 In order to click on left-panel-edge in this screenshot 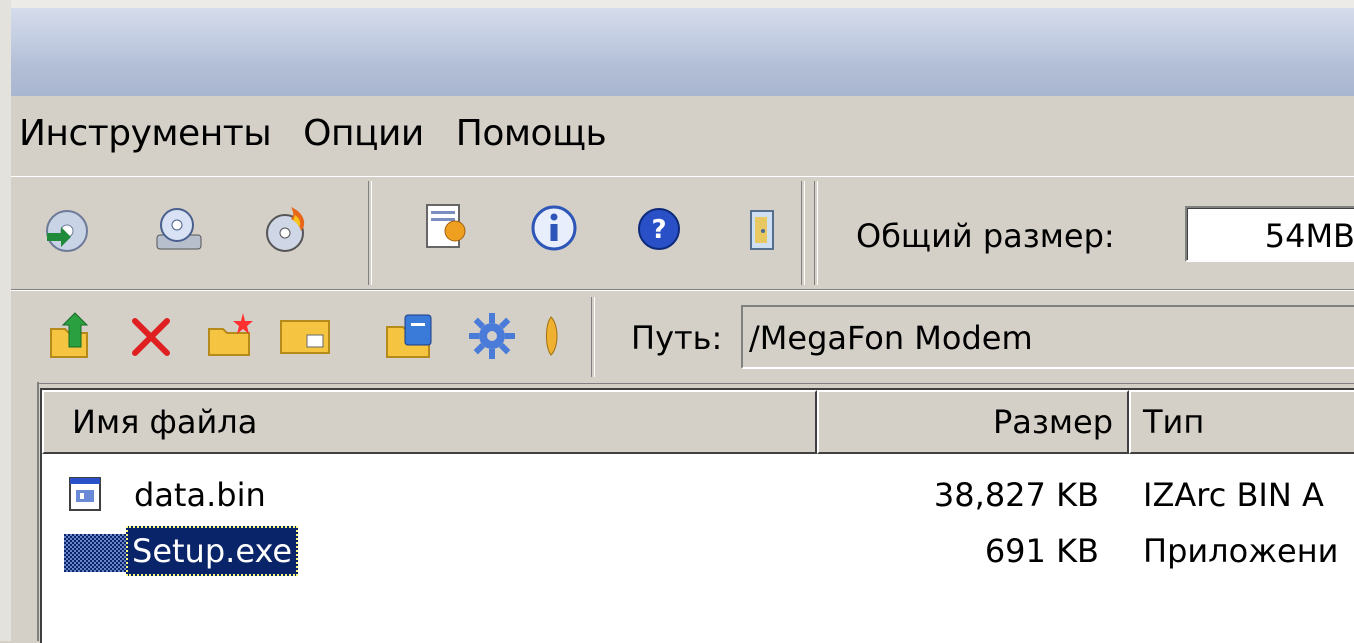, I will do `click(25, 511)`.